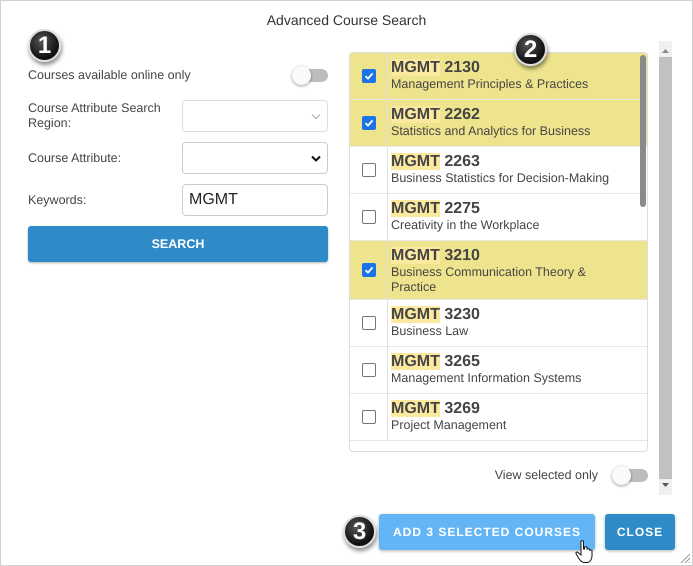 This screenshot has width=693, height=566. I want to click on course-row: MGMT 3269 Project Management, so click(498, 417).